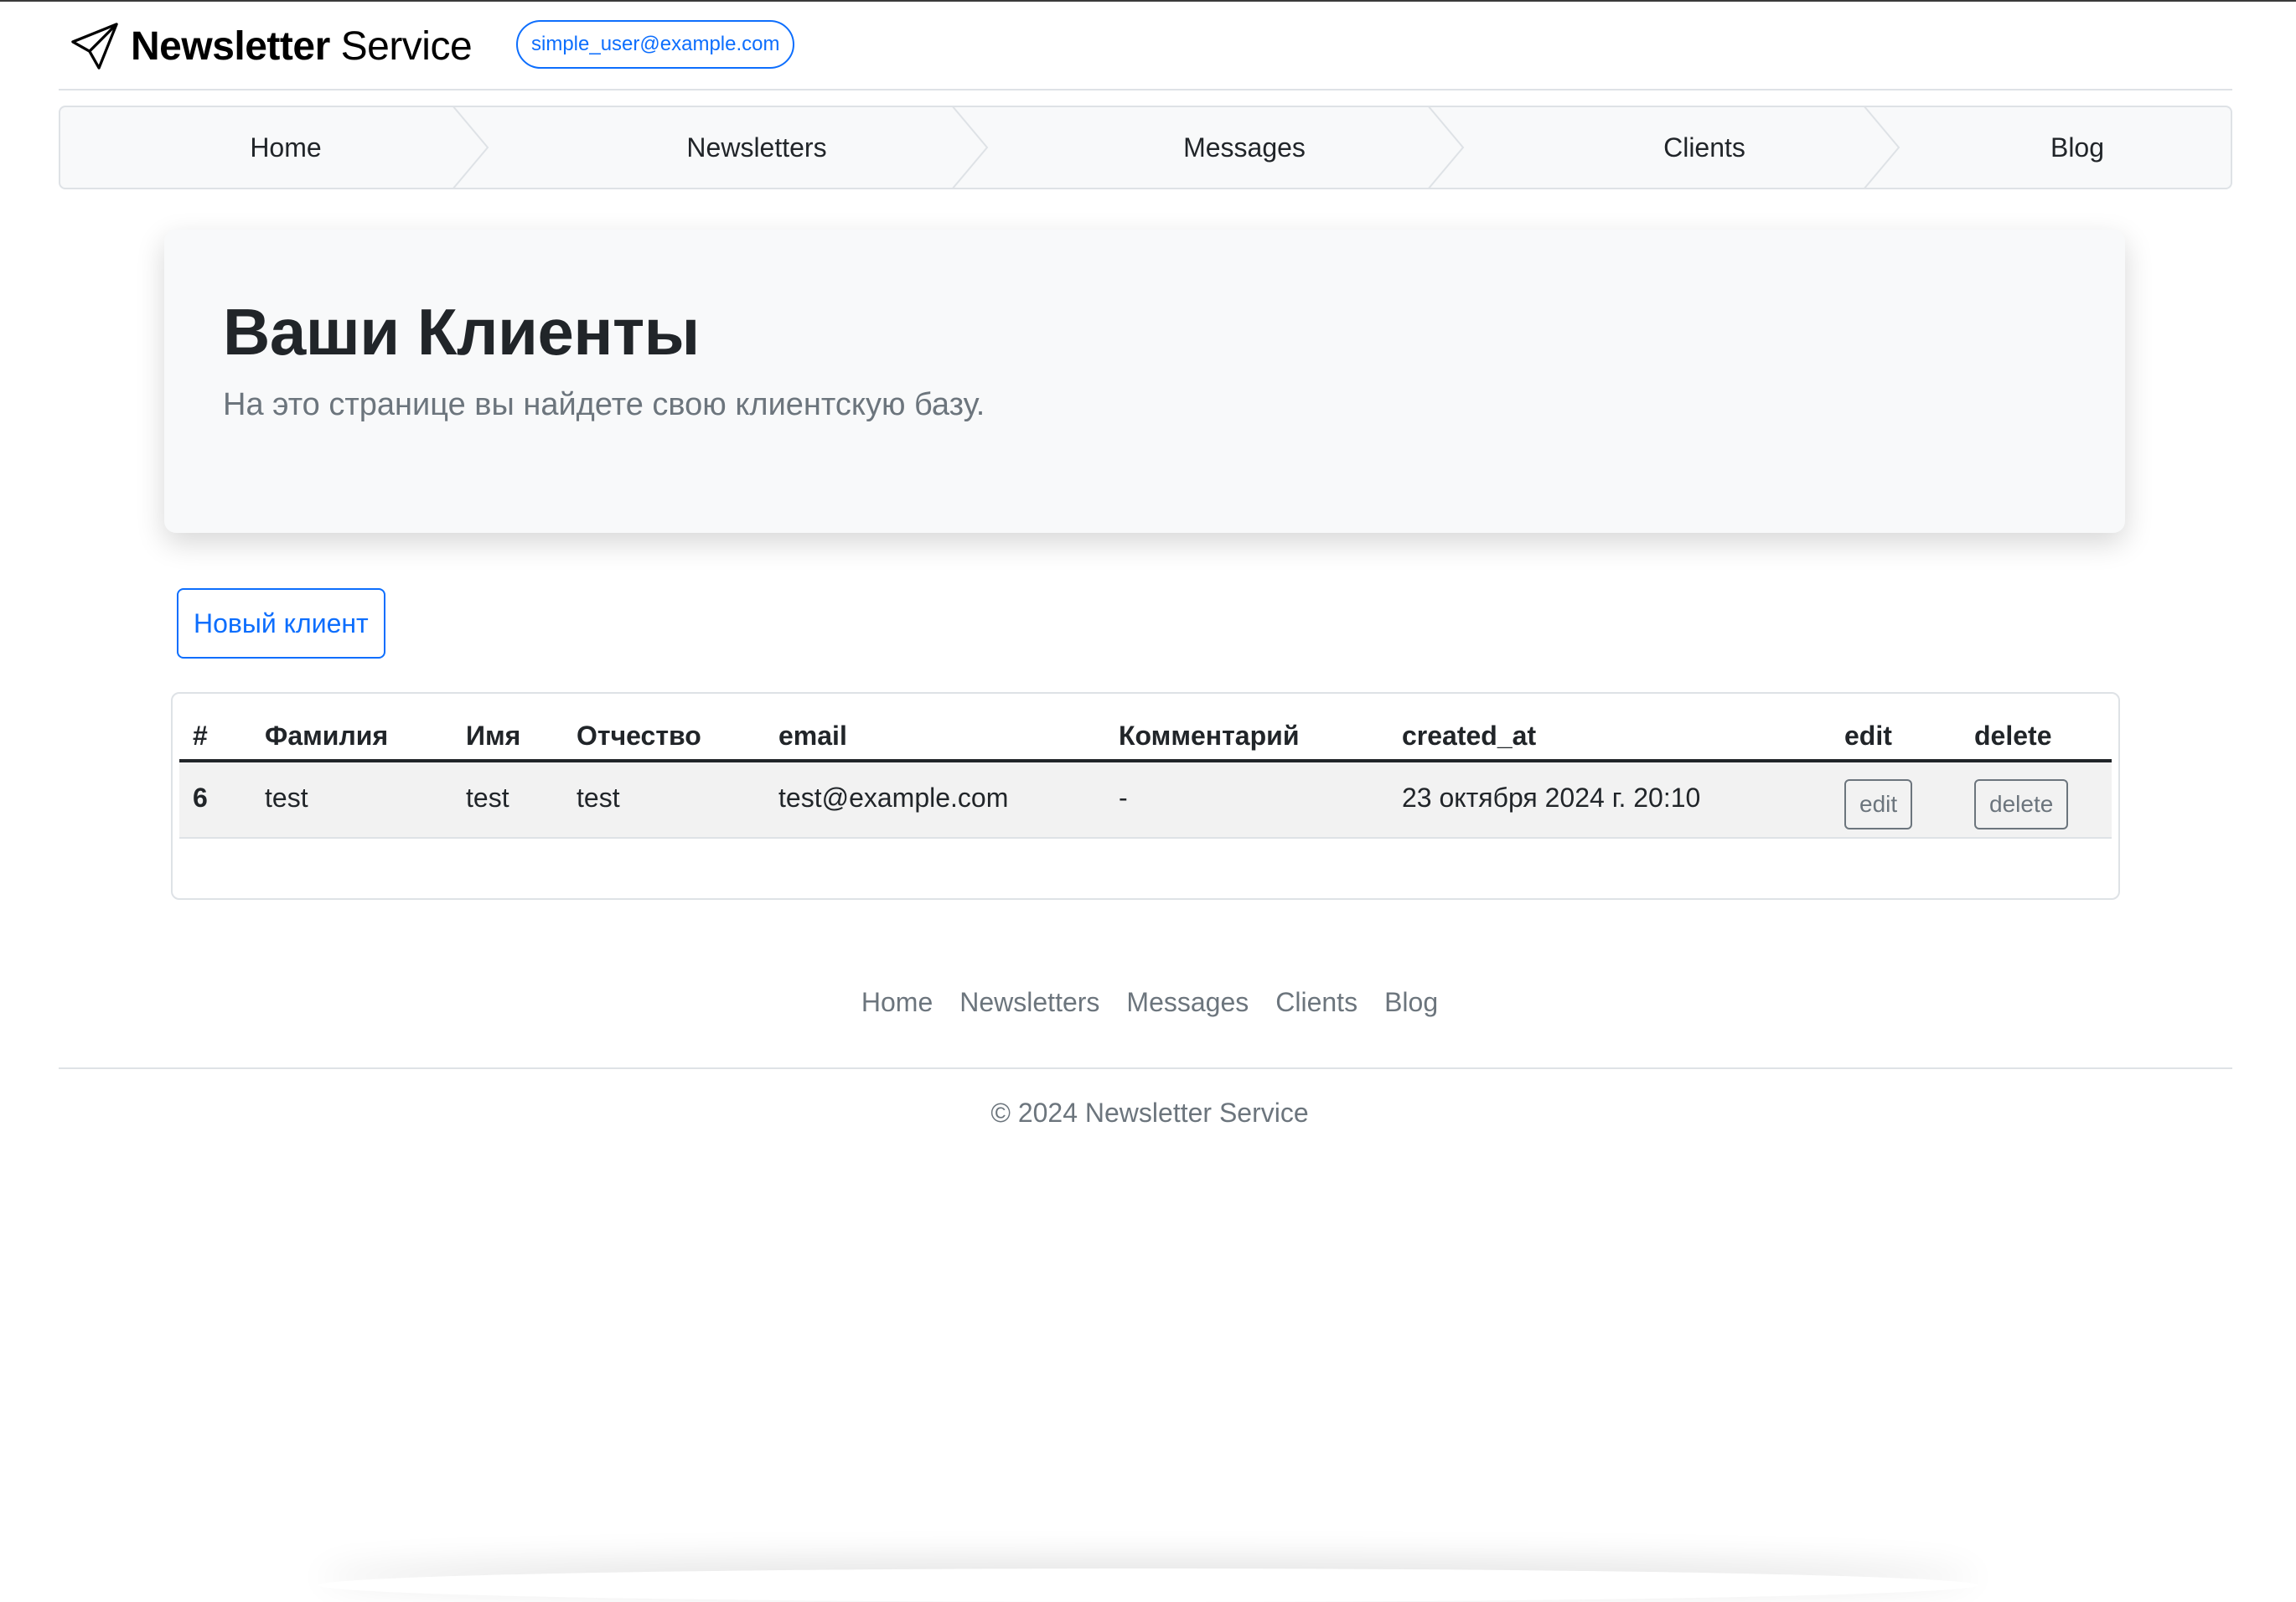 This screenshot has width=2296, height=1602. Describe the element at coordinates (935, 800) in the screenshot. I see `cell-email: test@example.com` at that location.